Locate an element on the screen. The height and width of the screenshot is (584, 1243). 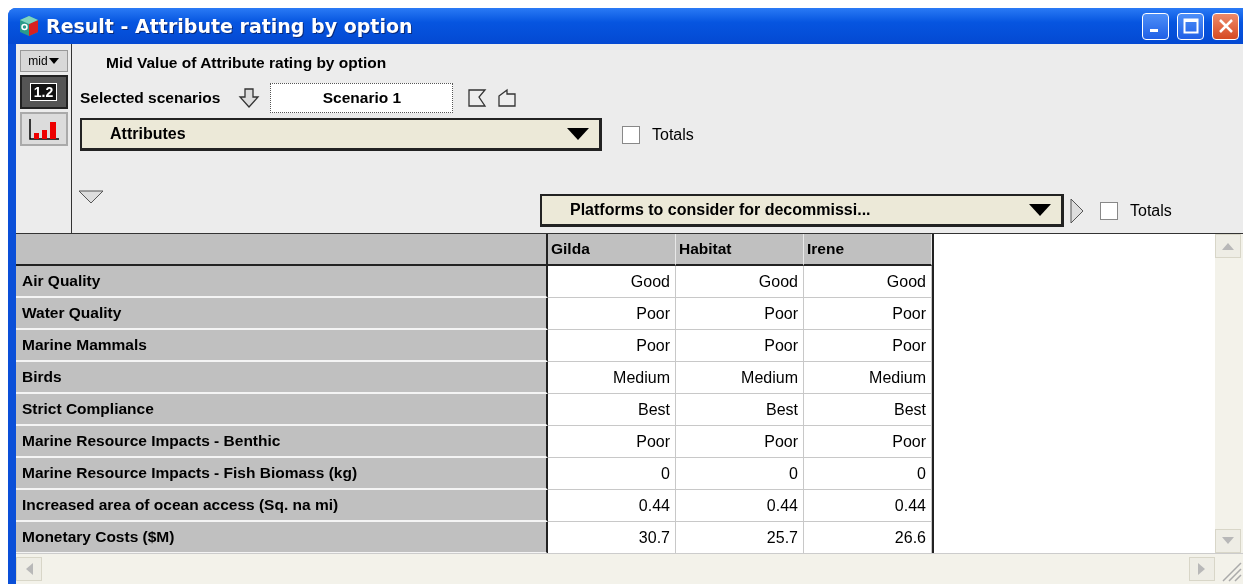
minimize-icon is located at coordinates (1153, 30).